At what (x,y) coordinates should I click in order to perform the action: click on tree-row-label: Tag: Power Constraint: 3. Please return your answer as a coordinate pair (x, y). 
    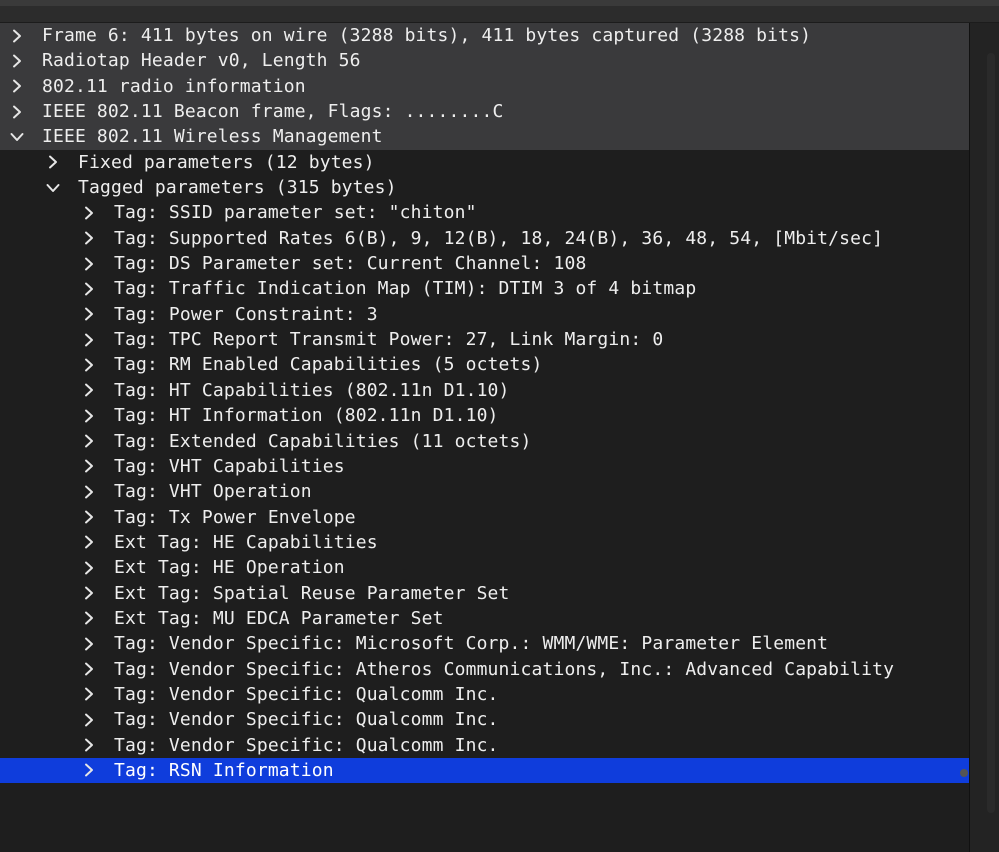
    Looking at the image, I should click on (246, 314).